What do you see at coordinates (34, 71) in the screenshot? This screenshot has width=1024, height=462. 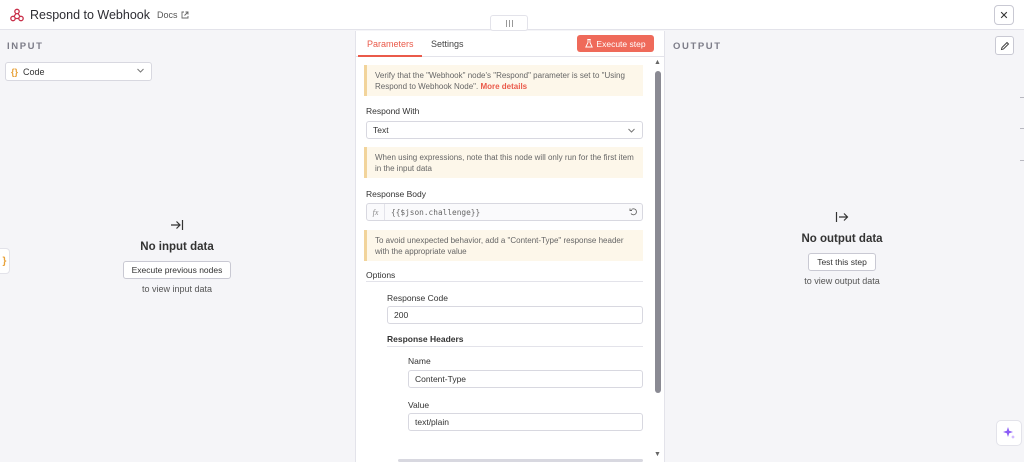 I see `input-source-value: Code` at bounding box center [34, 71].